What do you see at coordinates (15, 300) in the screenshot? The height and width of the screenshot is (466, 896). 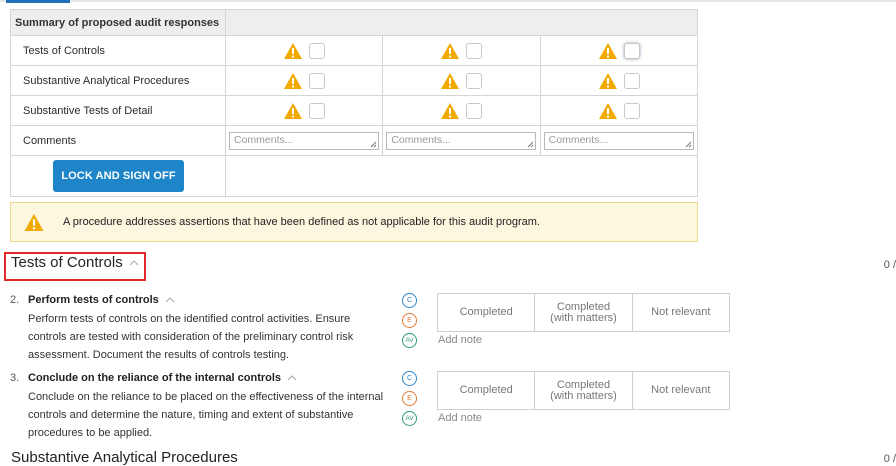 I see `procedure-number: 2.` at bounding box center [15, 300].